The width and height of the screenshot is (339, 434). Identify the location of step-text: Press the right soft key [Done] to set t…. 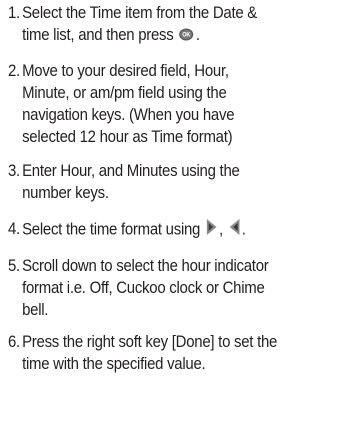
(150, 341).